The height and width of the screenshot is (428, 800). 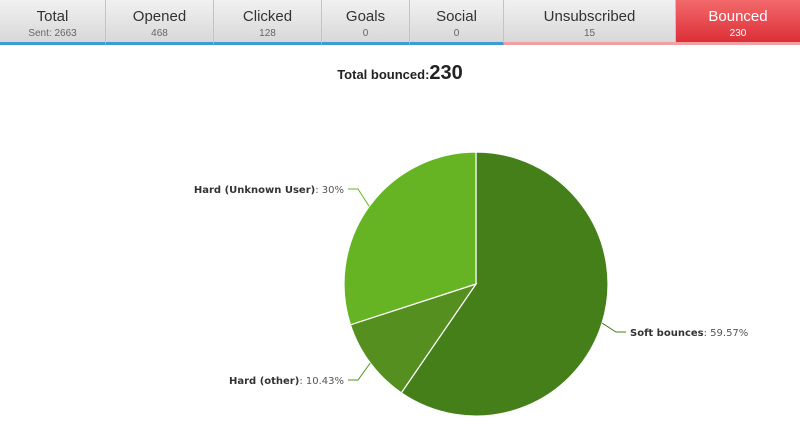 What do you see at coordinates (667, 333) in the screenshot?
I see `data-label-name: Soft bounces` at bounding box center [667, 333].